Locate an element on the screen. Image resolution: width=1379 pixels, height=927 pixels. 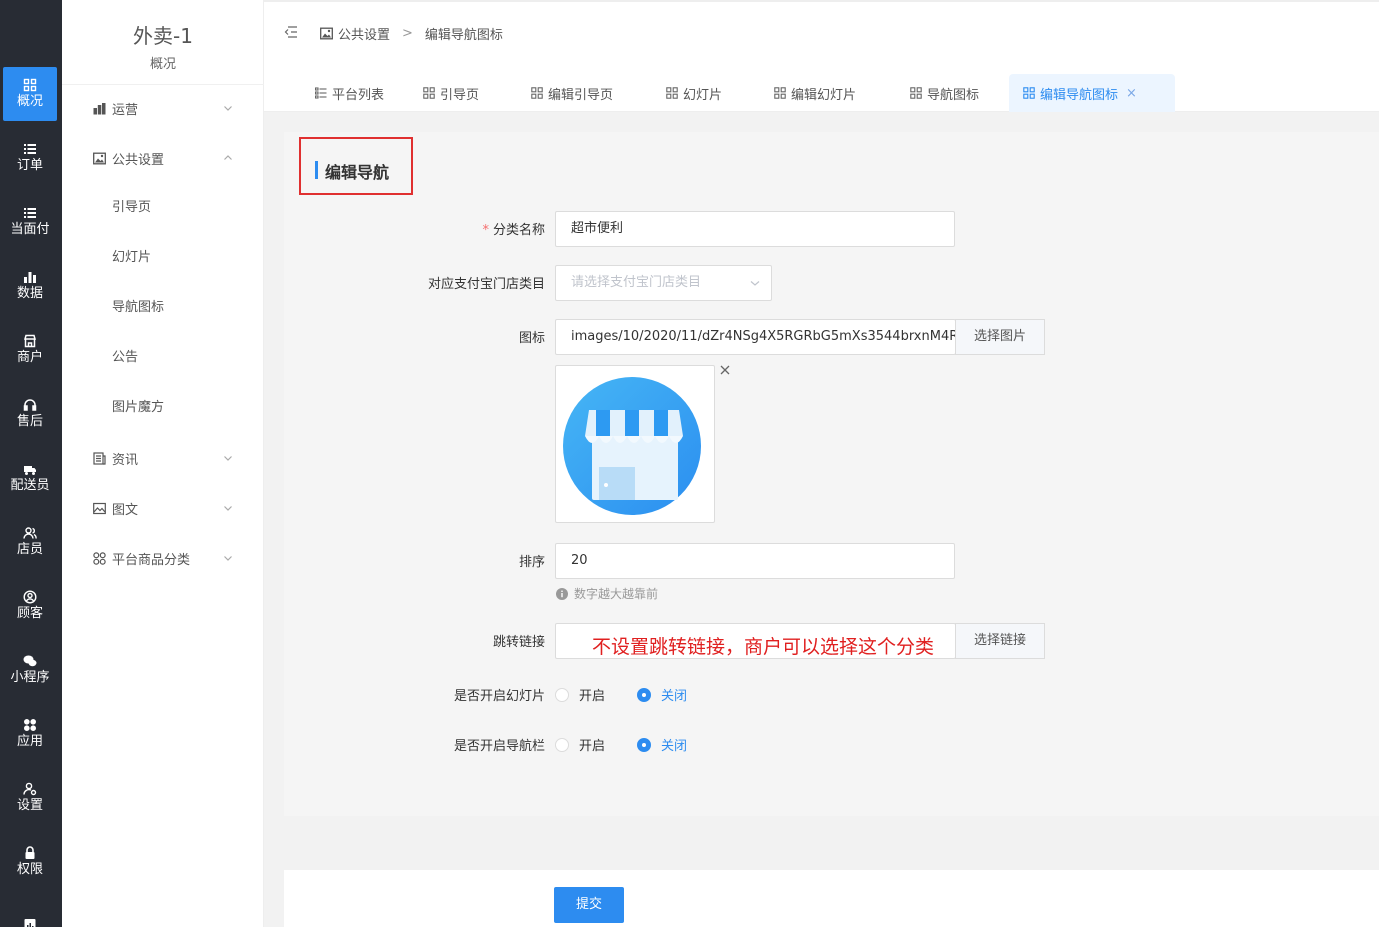
breadcrumb-parent: 公共设置 is located at coordinates (364, 33).